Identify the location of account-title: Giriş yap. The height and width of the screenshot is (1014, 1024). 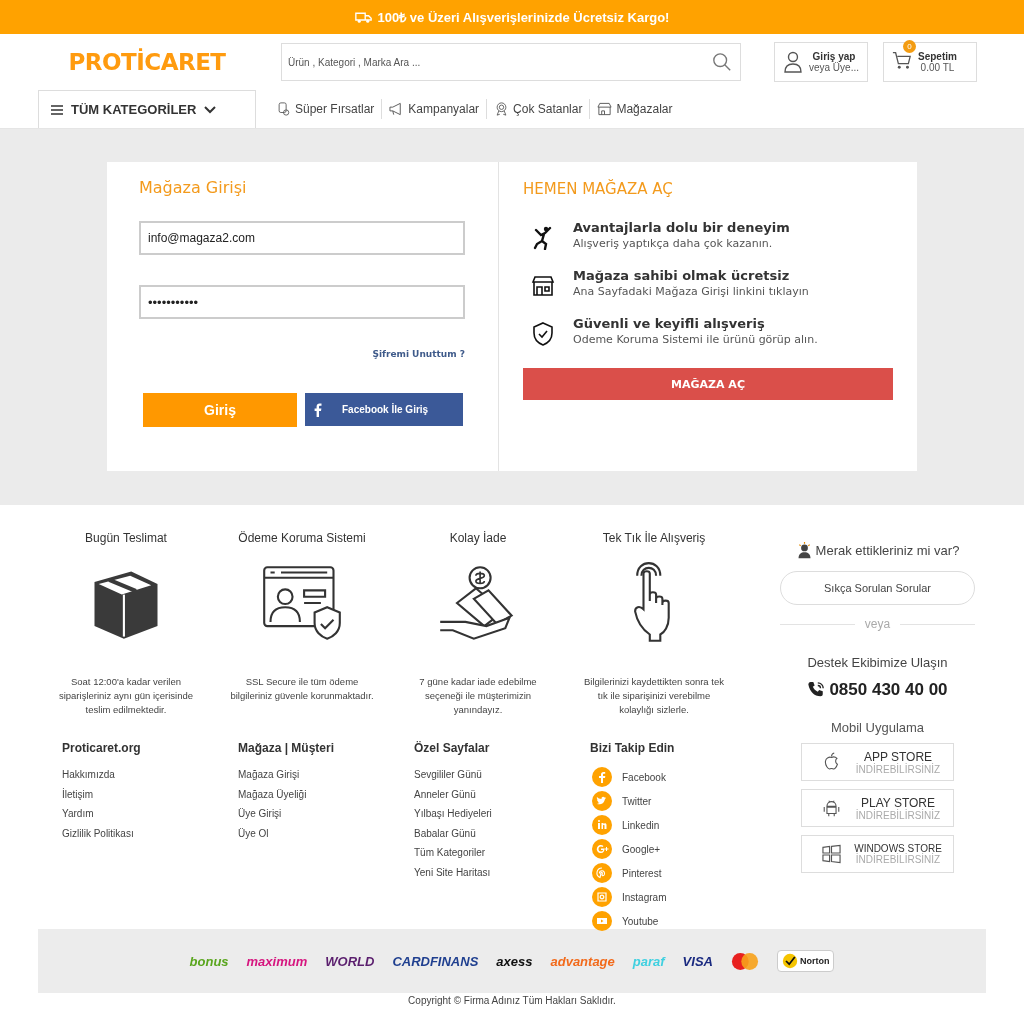
(834, 56).